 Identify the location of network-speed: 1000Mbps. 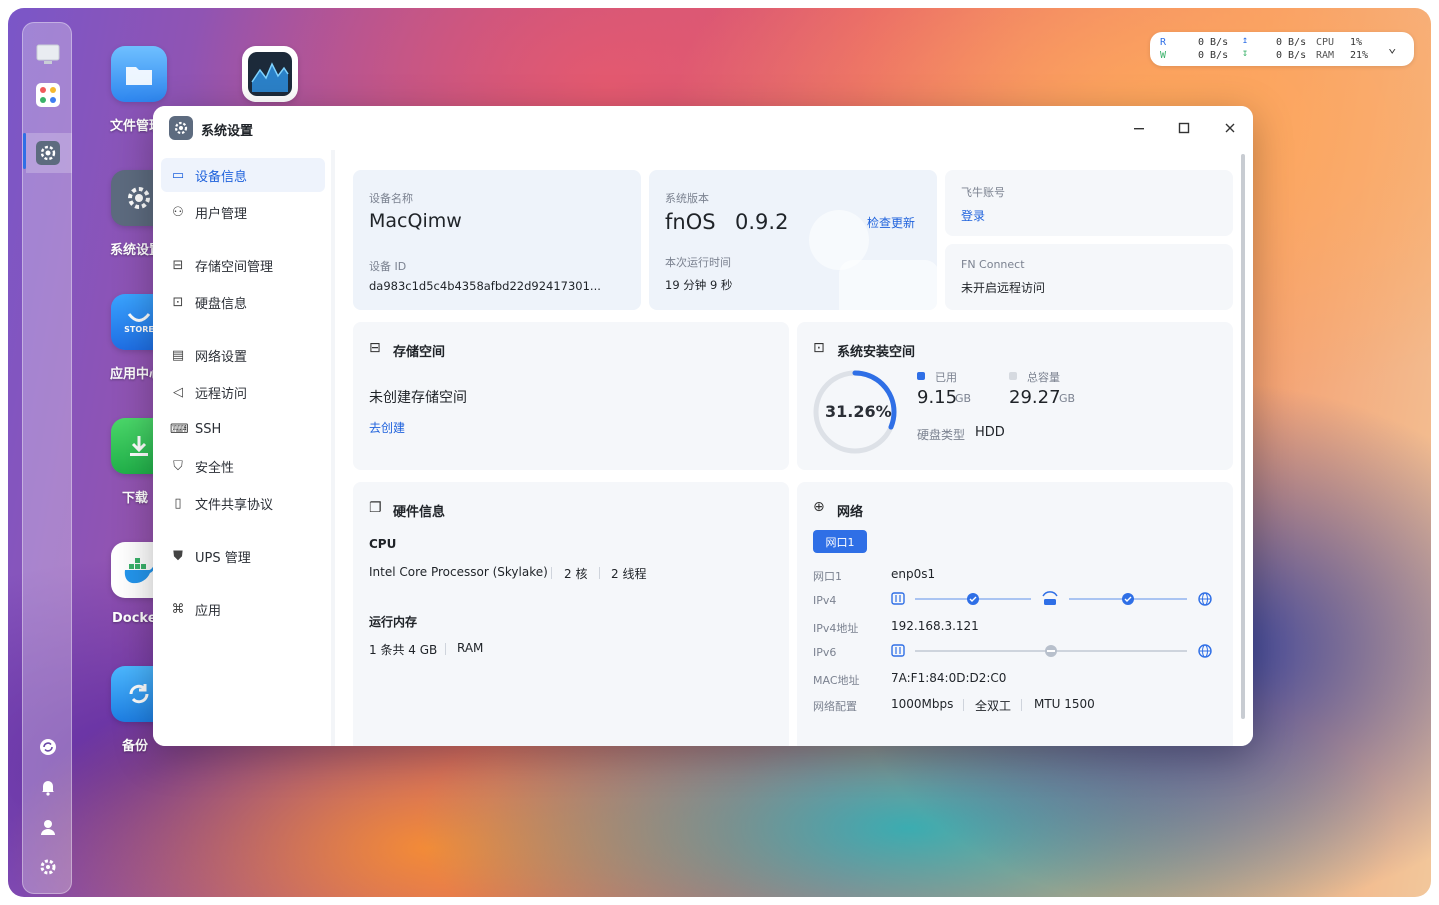
(922, 704).